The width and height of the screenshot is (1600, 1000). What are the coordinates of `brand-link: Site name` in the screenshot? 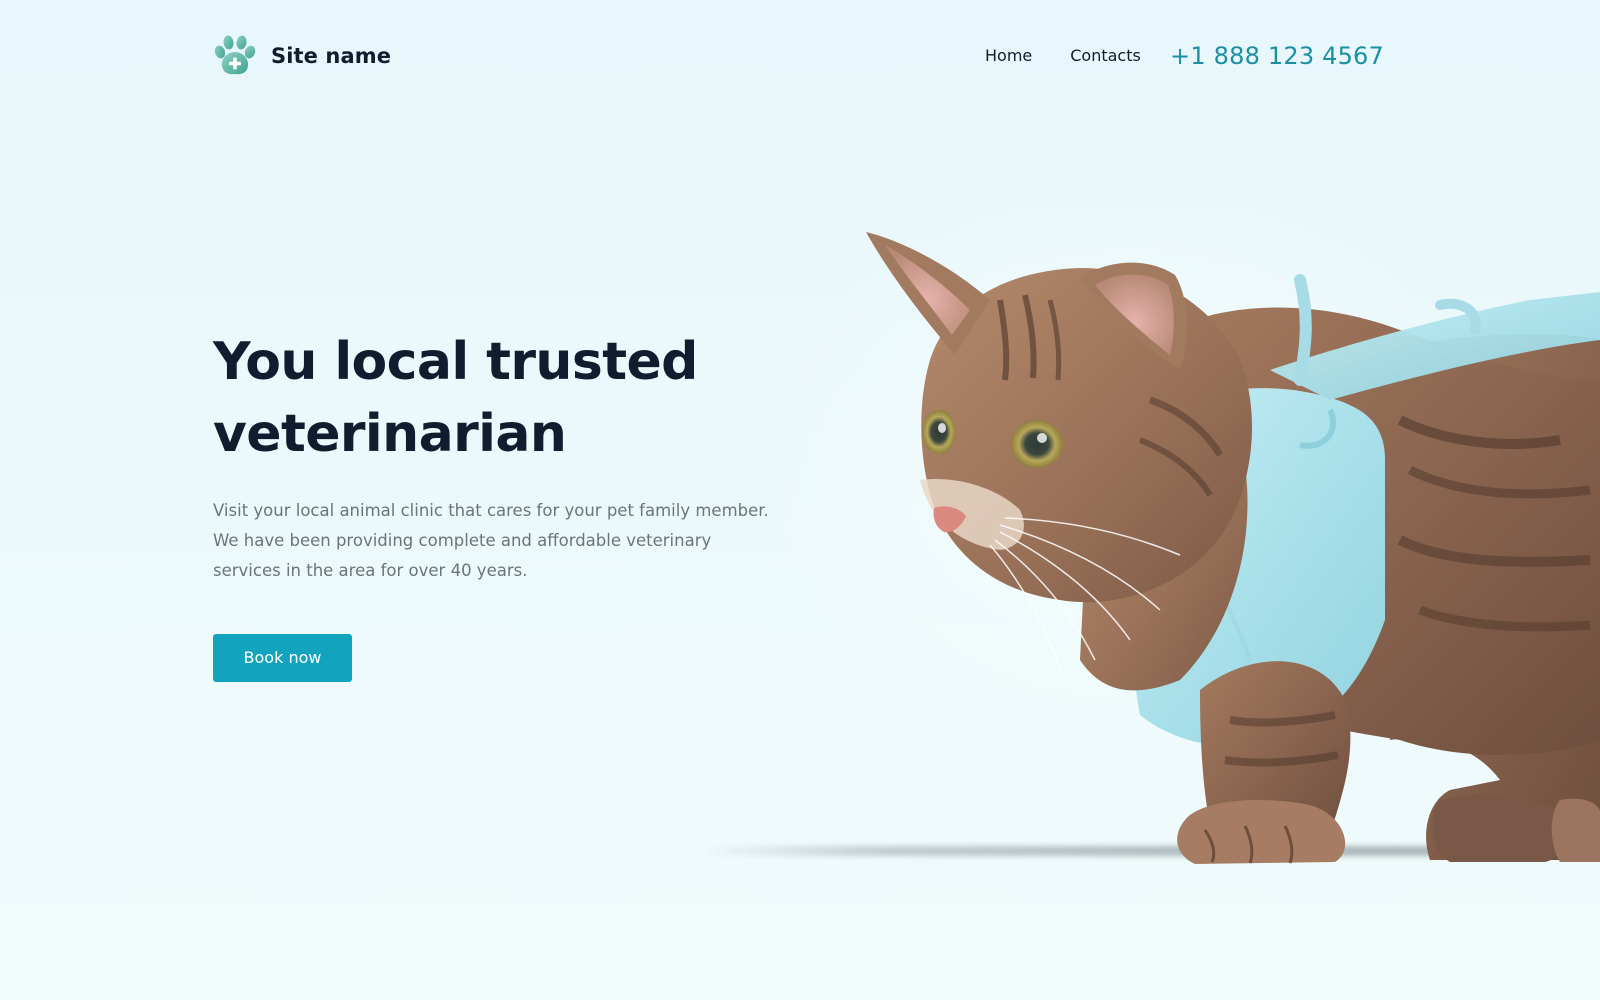 It's located at (302, 56).